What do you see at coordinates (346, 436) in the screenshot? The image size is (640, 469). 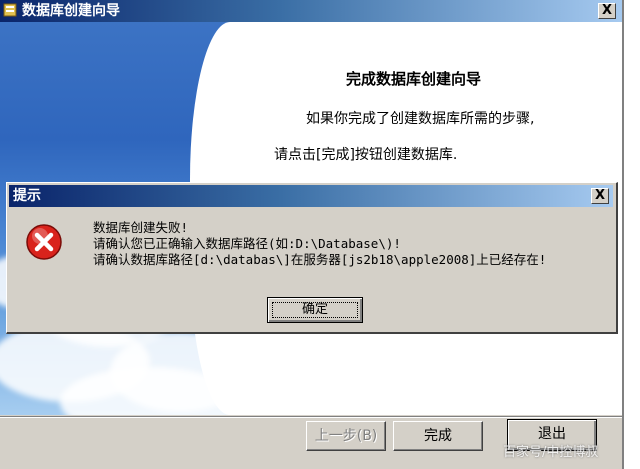 I see `back-button: 上一步(B)` at bounding box center [346, 436].